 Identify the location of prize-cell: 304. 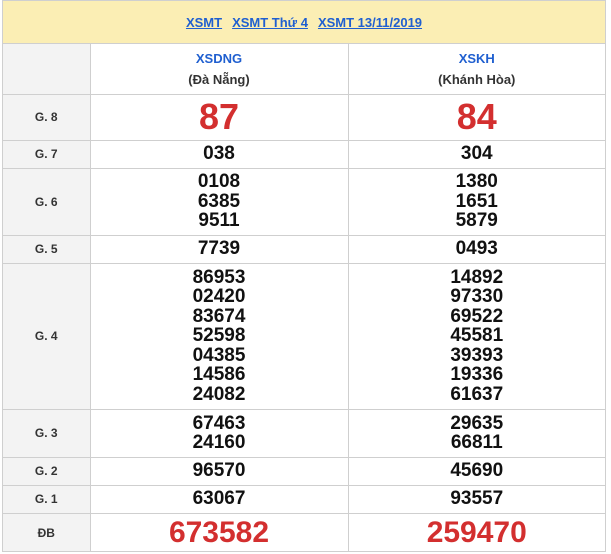
(476, 154).